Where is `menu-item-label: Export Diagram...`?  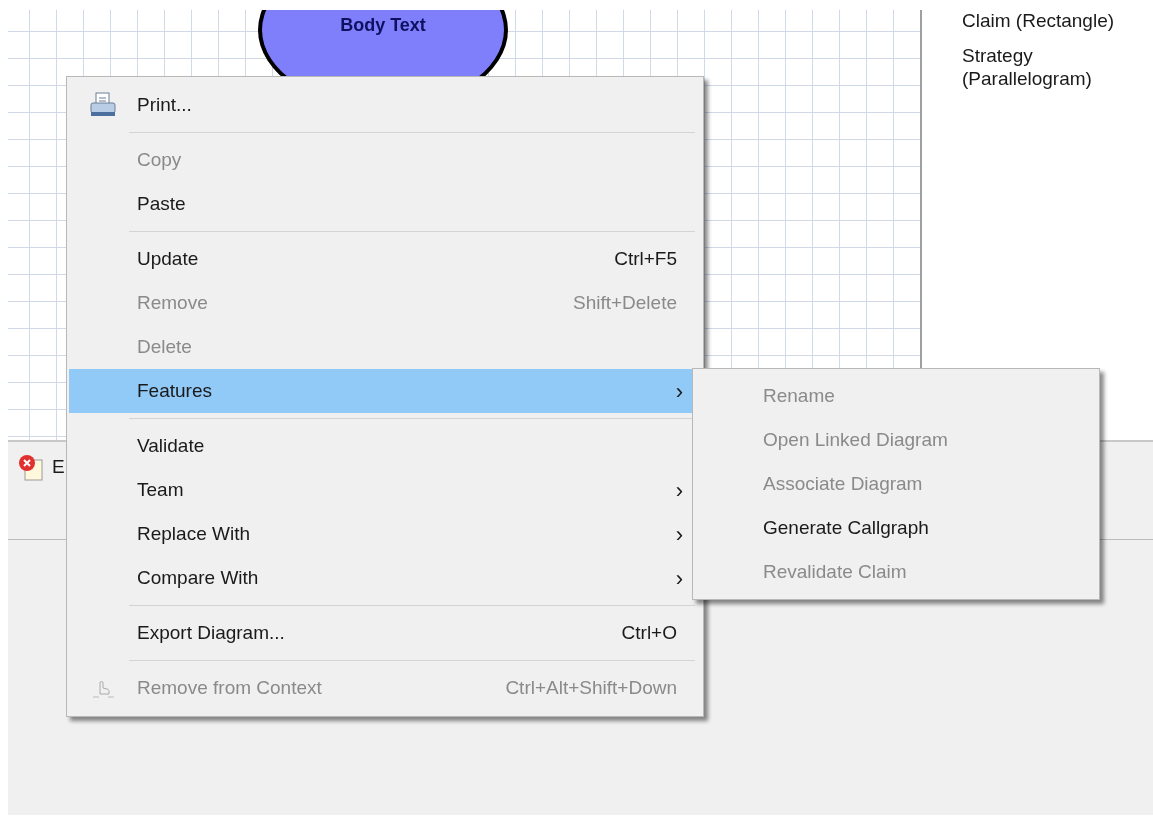 menu-item-label: Export Diagram... is located at coordinates (211, 632).